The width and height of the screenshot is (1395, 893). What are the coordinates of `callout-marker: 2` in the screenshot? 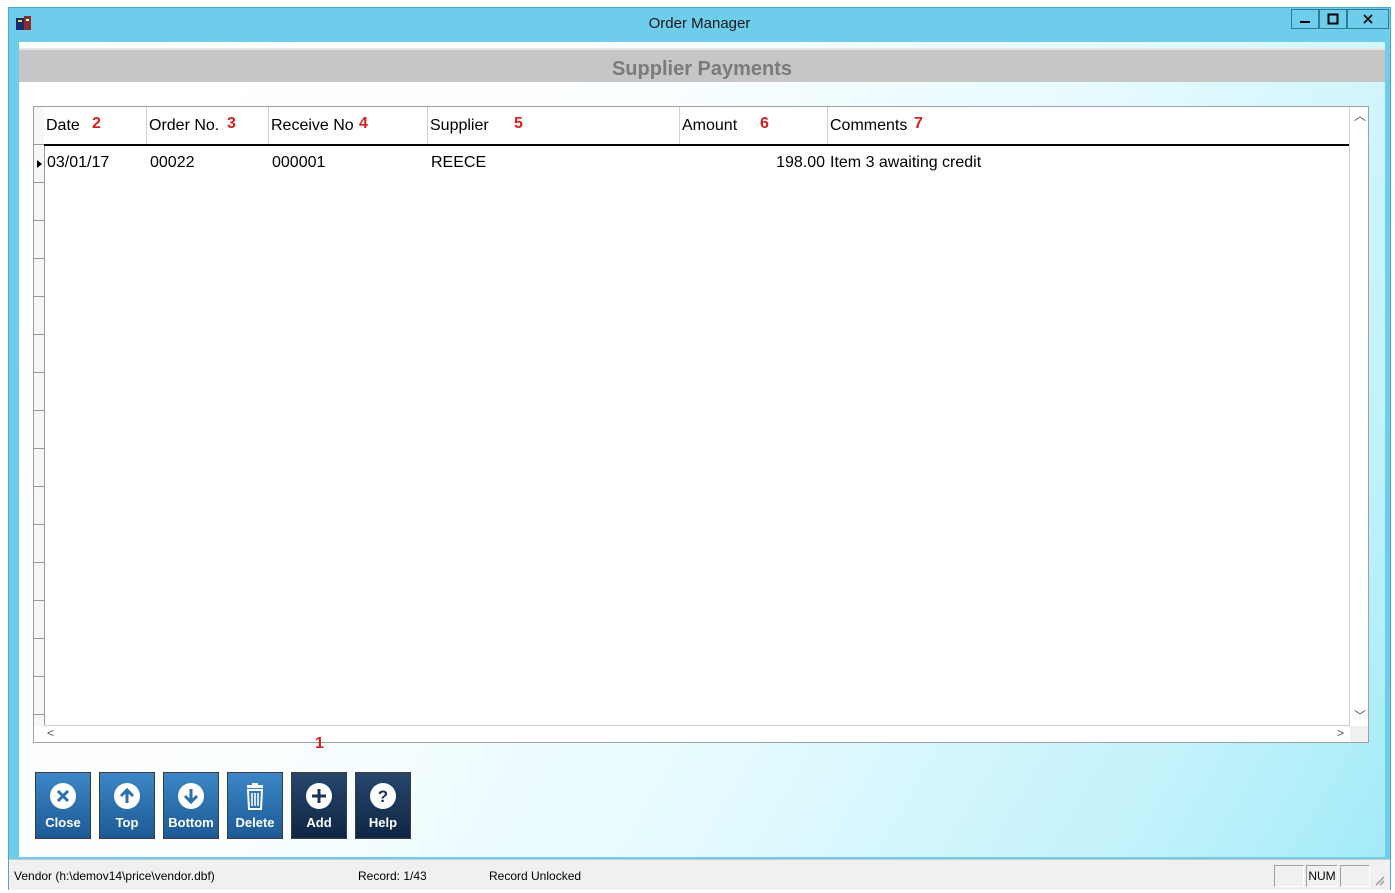 It's located at (96, 123).